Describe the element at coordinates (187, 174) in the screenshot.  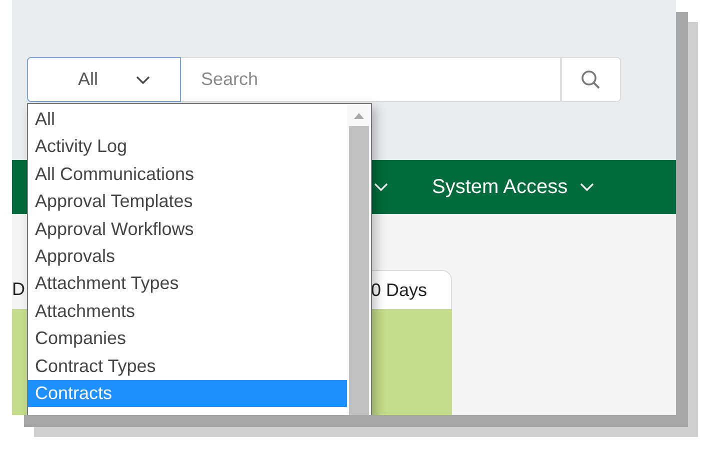
I see `dropdown-option: All Communications` at that location.